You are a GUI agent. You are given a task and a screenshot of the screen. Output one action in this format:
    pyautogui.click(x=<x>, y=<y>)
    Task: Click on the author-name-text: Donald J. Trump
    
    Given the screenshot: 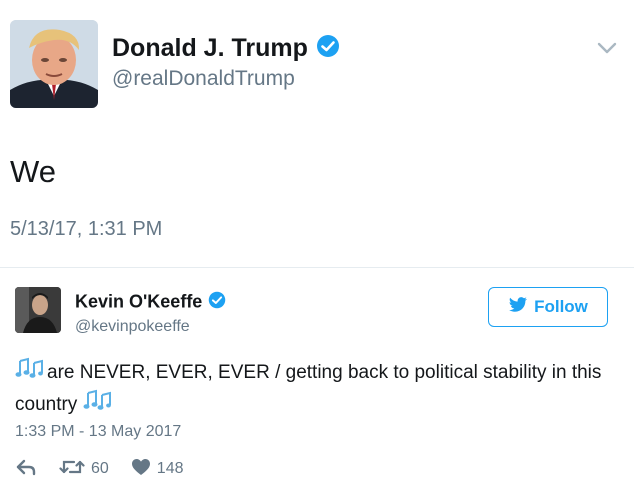 What is the action you would take?
    pyautogui.click(x=210, y=48)
    